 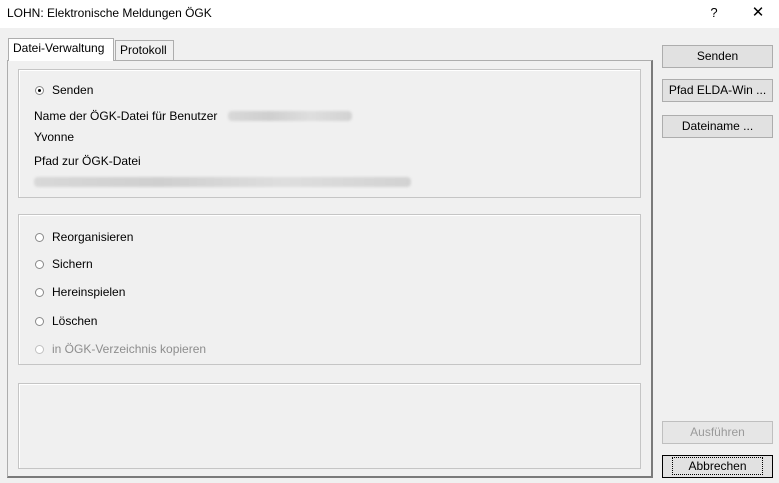 What do you see at coordinates (717, 432) in the screenshot?
I see `execute-button: Ausführen` at bounding box center [717, 432].